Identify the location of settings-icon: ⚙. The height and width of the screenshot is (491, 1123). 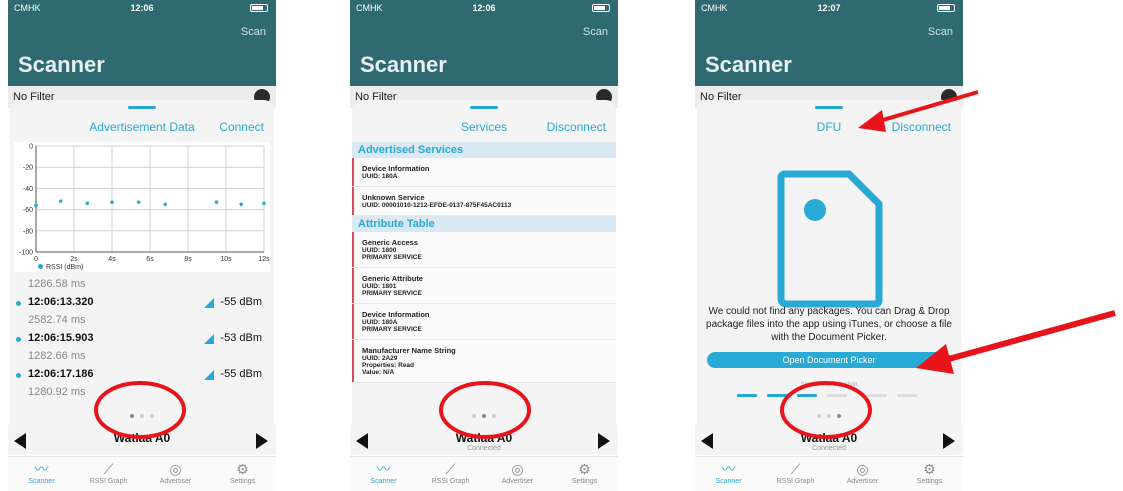
(584, 469).